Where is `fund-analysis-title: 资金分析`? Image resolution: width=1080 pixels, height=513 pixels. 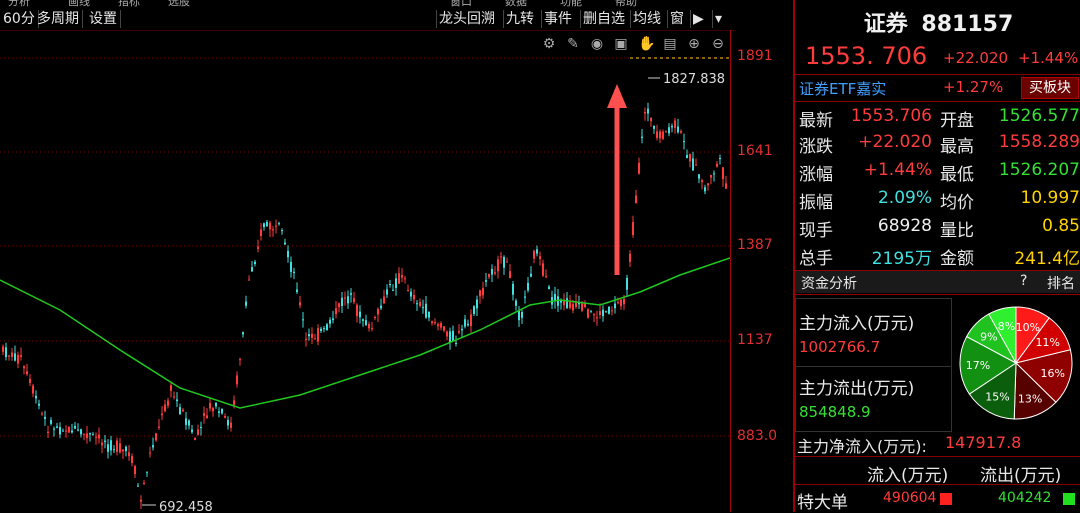 fund-analysis-title: 资金分析 is located at coordinates (829, 284).